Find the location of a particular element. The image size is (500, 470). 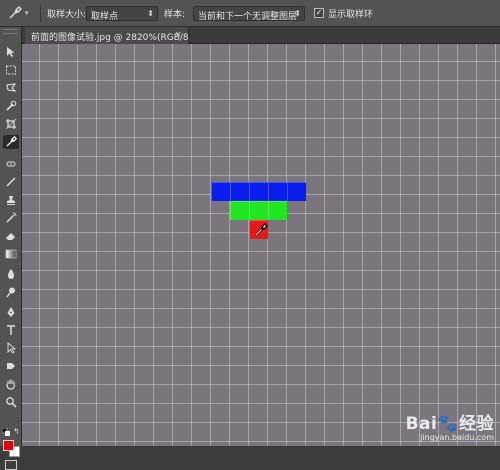

marquee-tool-icon is located at coordinates (11, 70).